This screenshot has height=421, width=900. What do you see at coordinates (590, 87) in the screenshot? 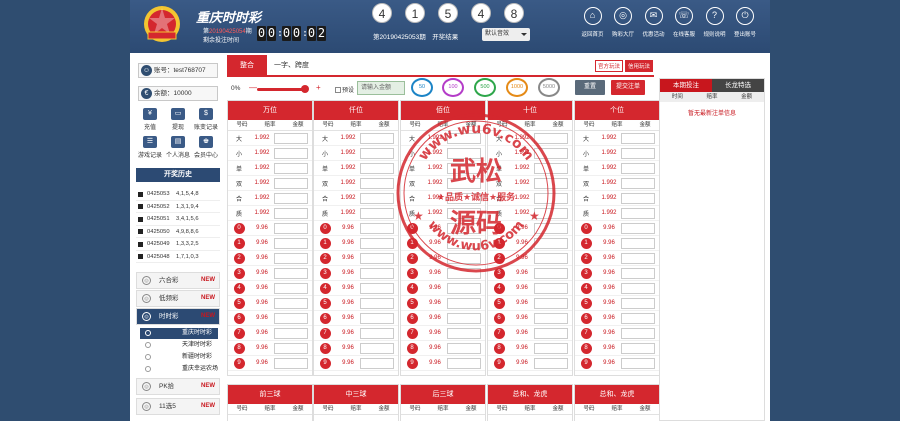
I see `reset-button: 重置` at bounding box center [590, 87].